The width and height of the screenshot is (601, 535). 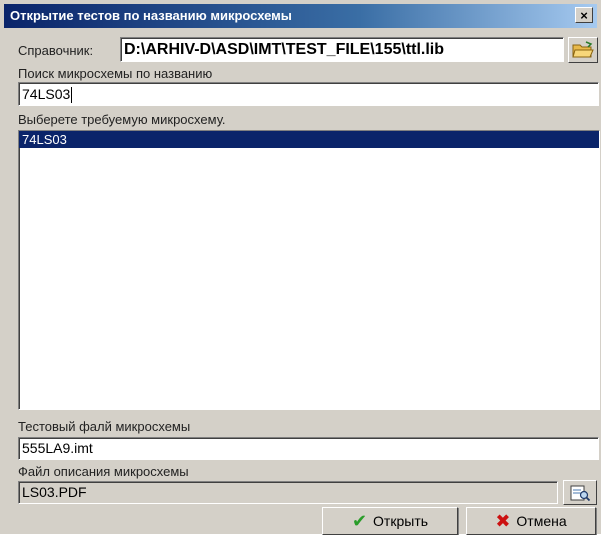 I want to click on cross-icon: ✖, so click(x=503, y=521).